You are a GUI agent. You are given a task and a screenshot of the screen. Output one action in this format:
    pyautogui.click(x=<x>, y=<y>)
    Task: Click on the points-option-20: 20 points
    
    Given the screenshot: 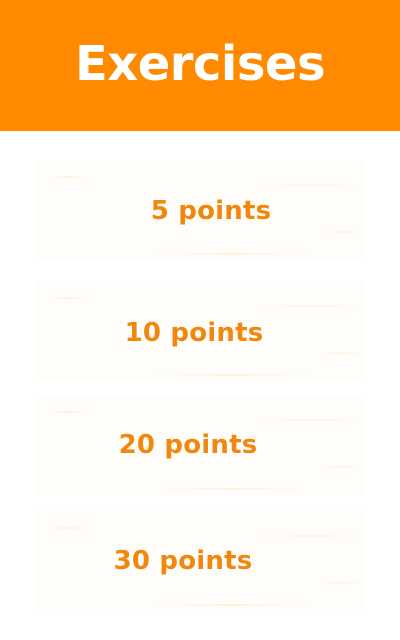 What is the action you would take?
    pyautogui.click(x=201, y=445)
    